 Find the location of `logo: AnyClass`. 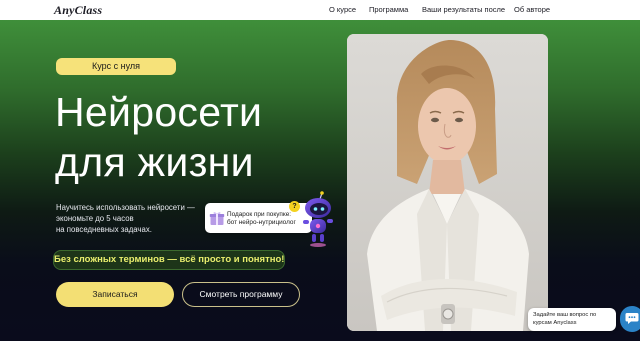

logo: AnyClass is located at coordinates (78, 10).